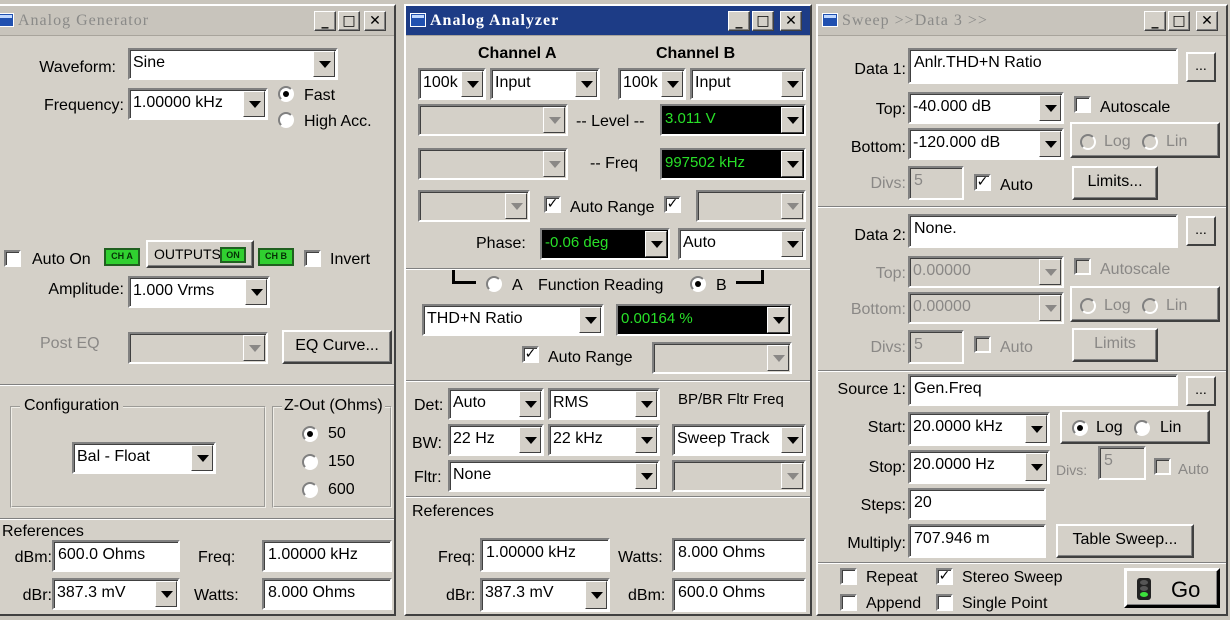 The height and width of the screenshot is (620, 1230). Describe the element at coordinates (848, 602) in the screenshot. I see `append-checkbox` at that location.